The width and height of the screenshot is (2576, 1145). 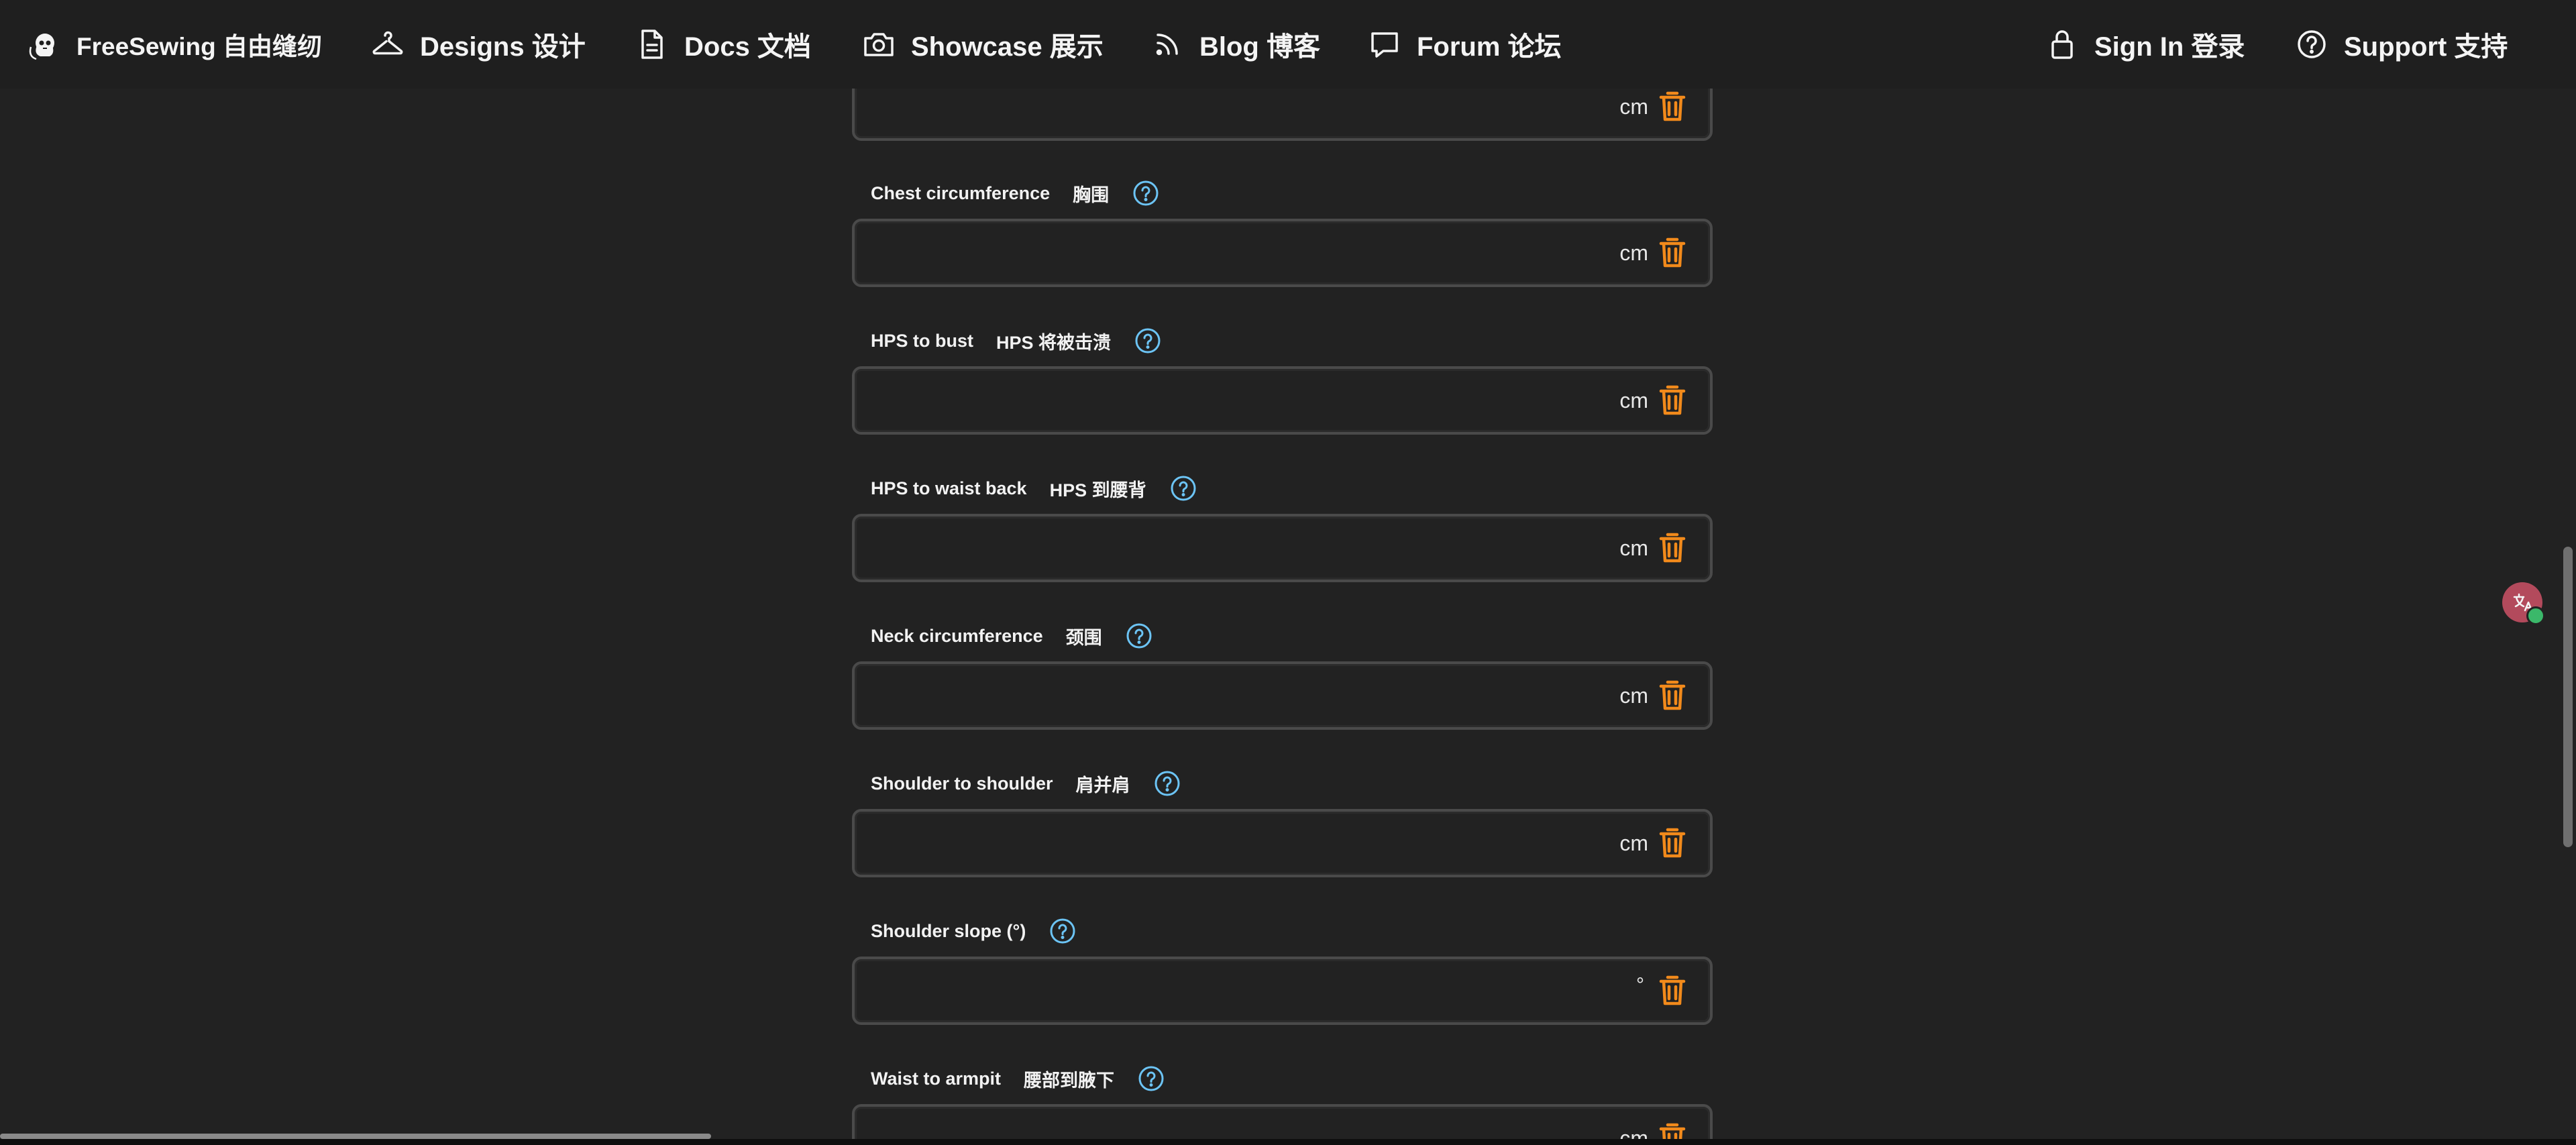 What do you see at coordinates (948, 930) in the screenshot?
I see `label-en: Shoulder slope (°)` at bounding box center [948, 930].